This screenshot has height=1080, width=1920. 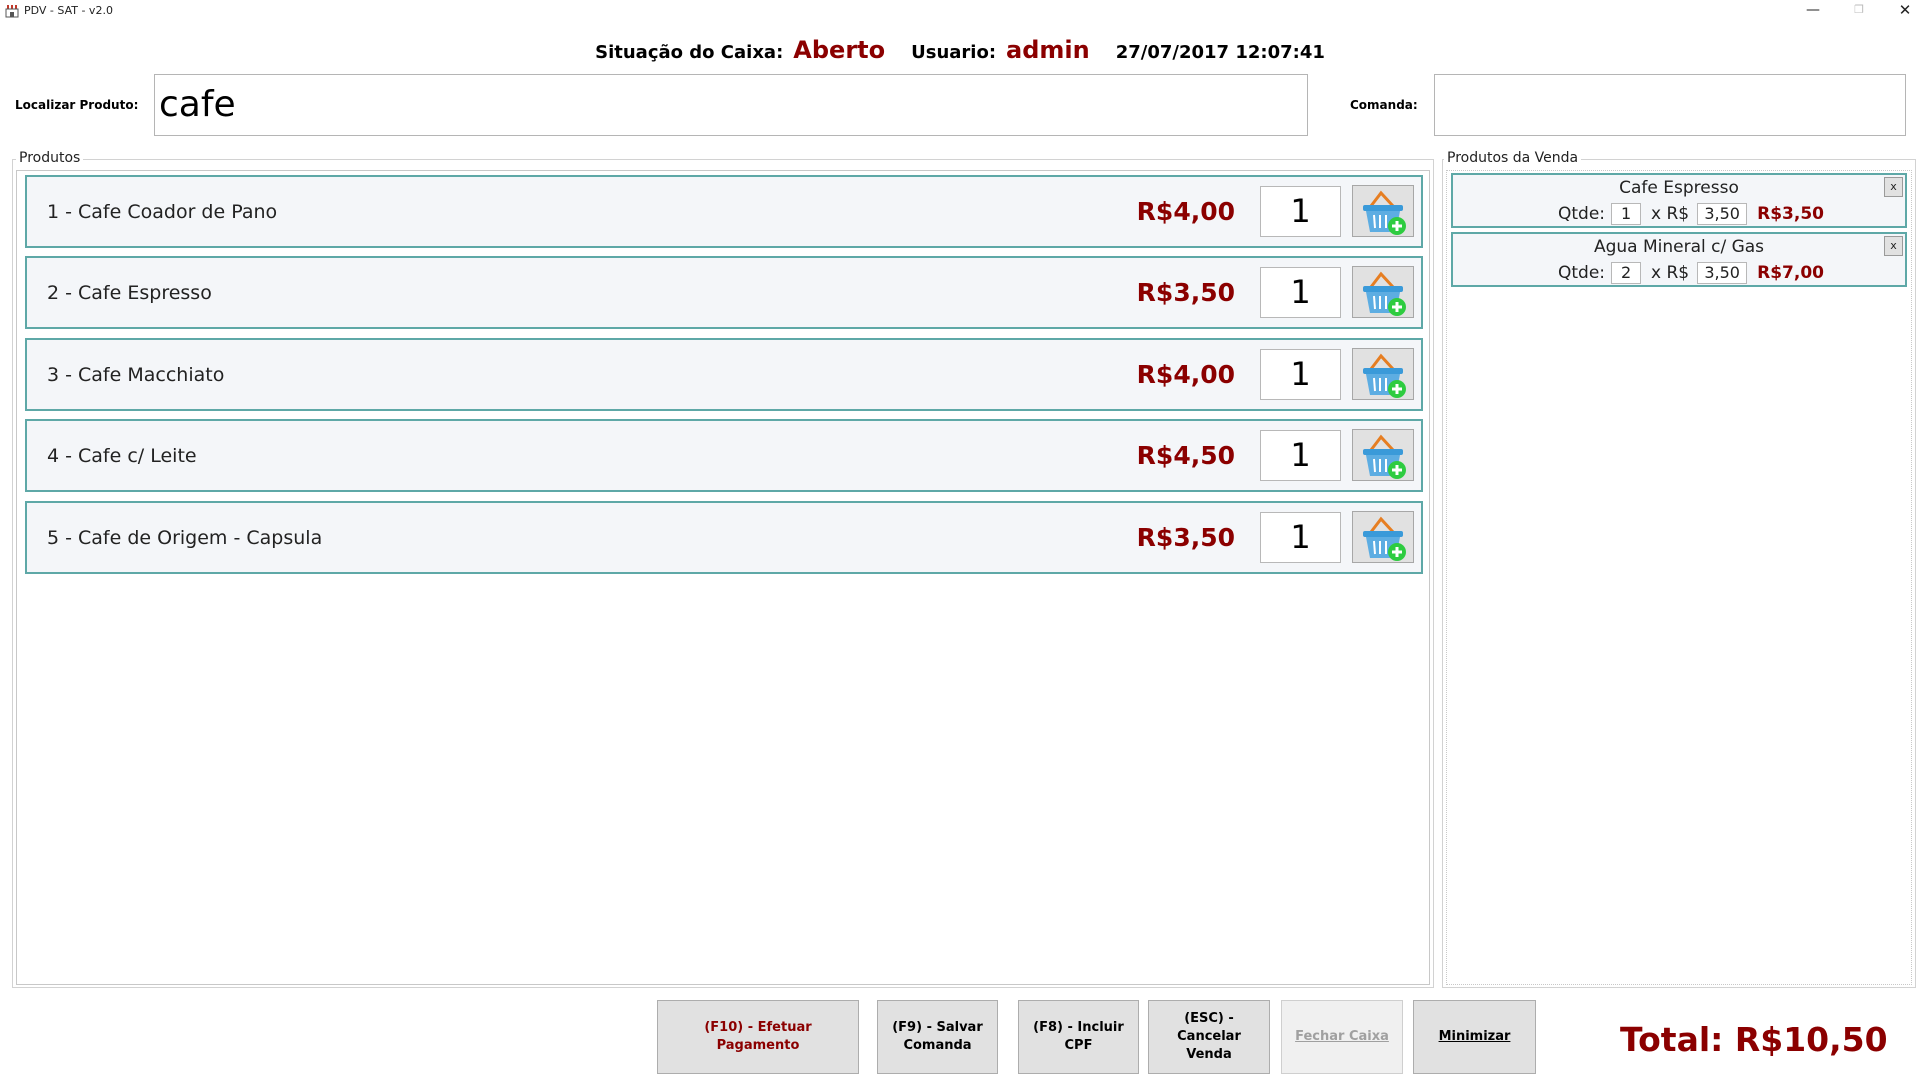 I want to click on products-group-title: Produtos, so click(x=50, y=158).